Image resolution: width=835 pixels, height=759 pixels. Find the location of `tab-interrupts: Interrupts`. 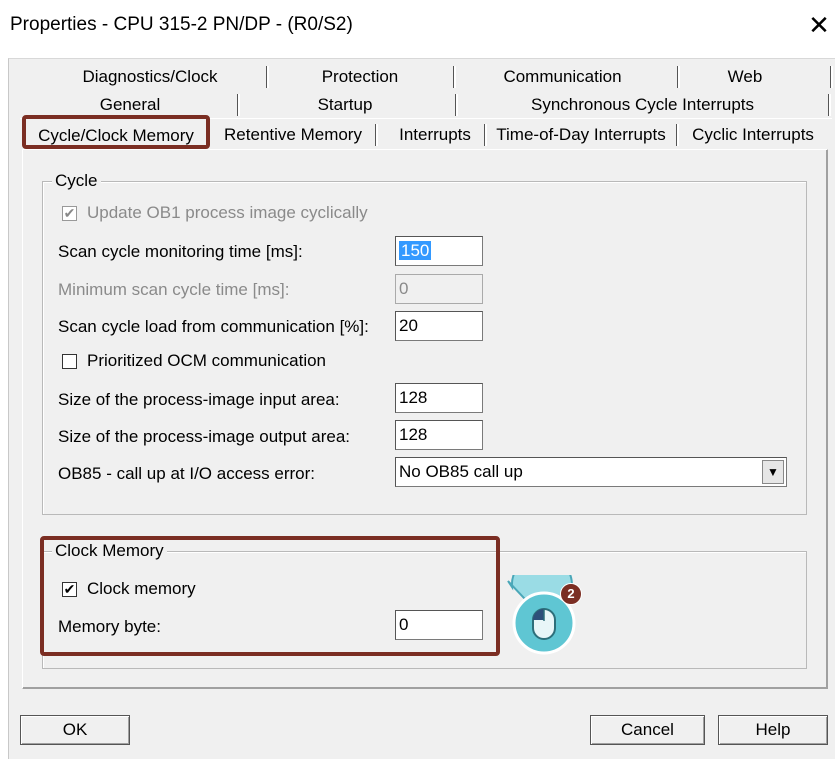

tab-interrupts: Interrupts is located at coordinates (435, 135).